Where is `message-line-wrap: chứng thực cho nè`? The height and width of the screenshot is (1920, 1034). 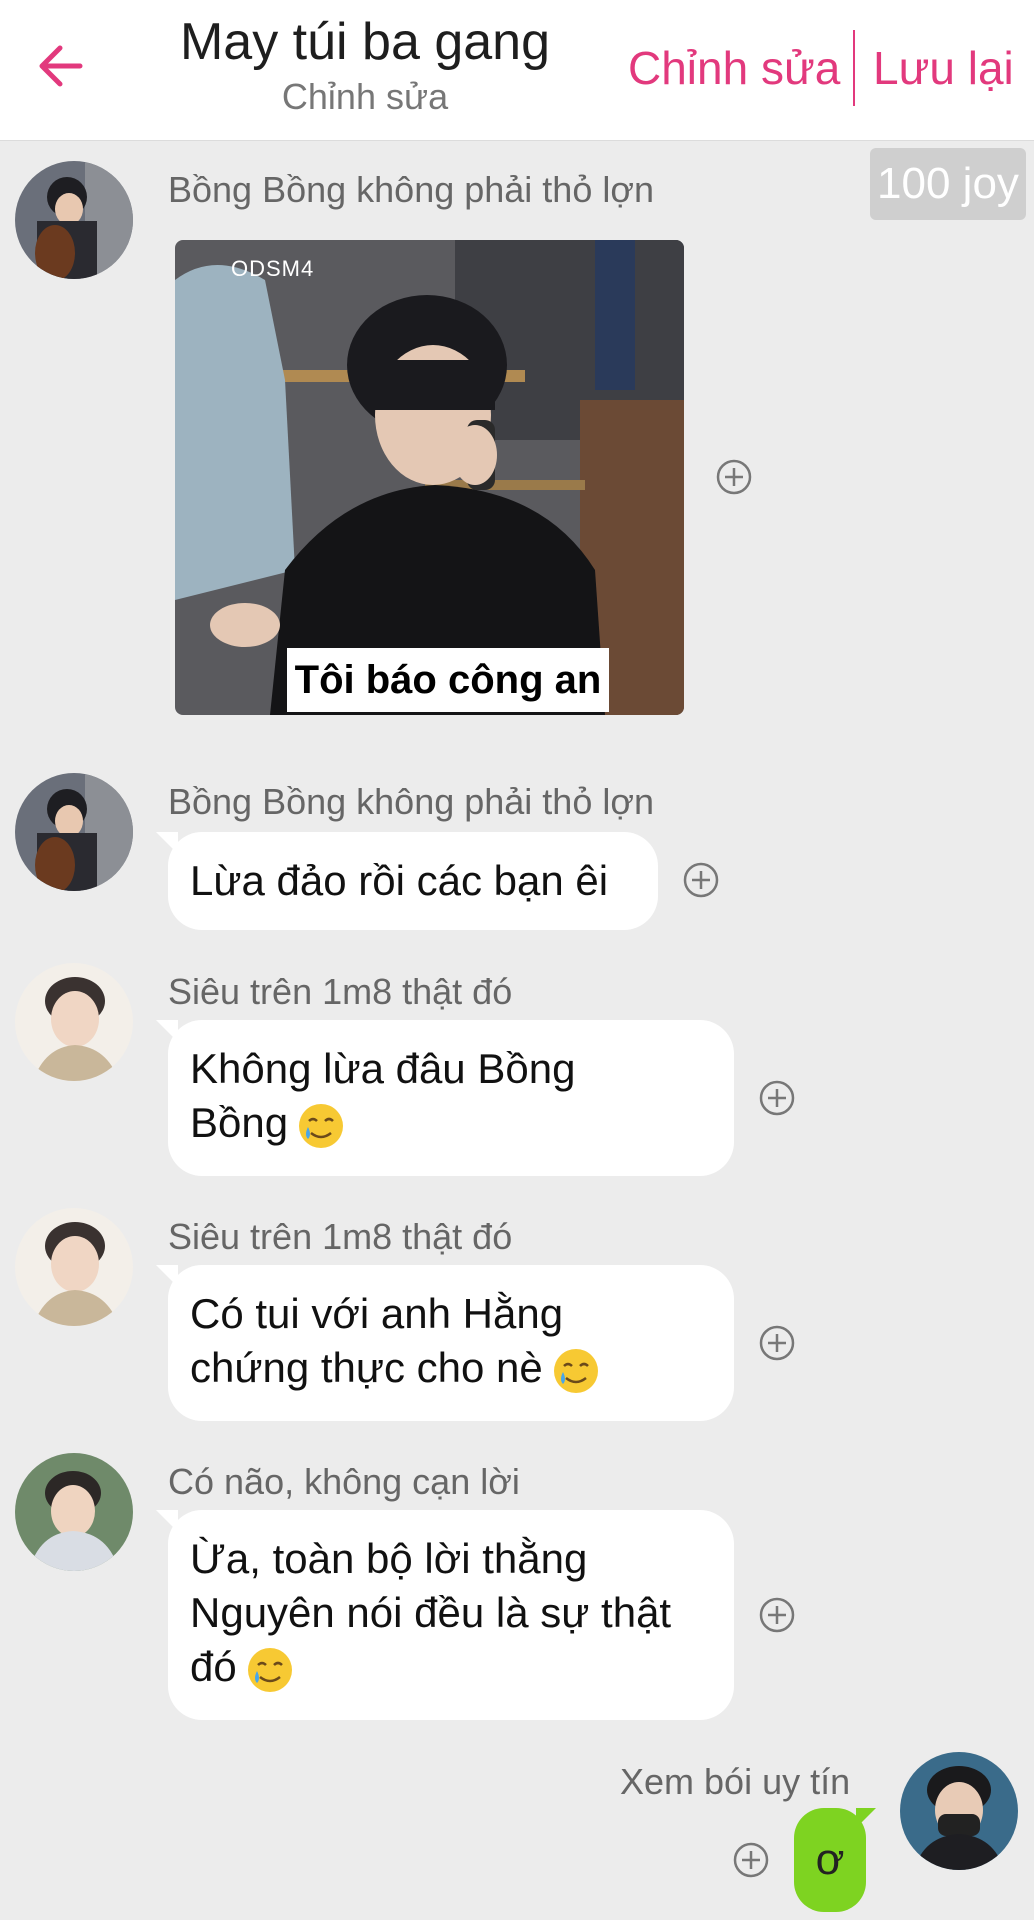 message-line-wrap: chứng thực cho nè is located at coordinates (451, 1368).